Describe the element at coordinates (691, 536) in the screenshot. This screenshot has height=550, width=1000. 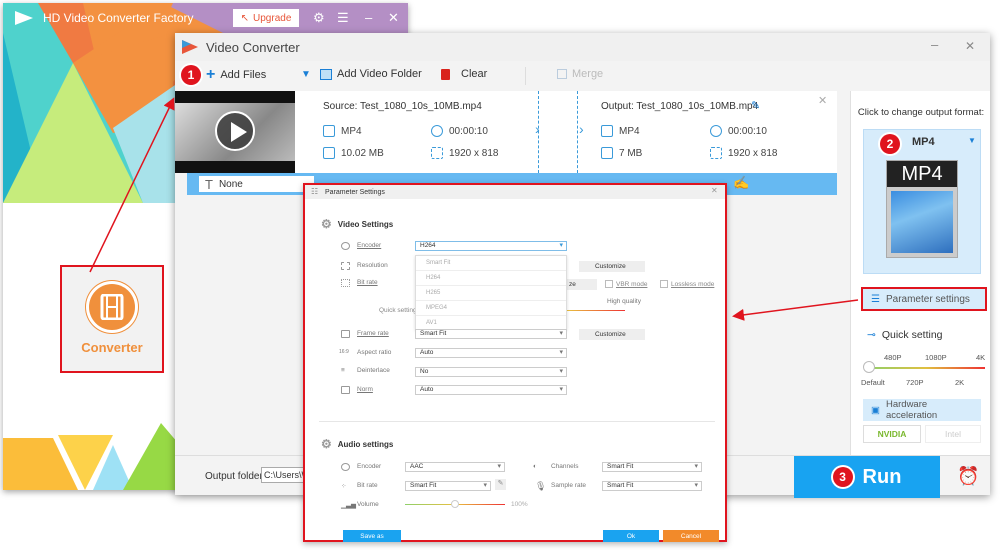
I see `cancel-button: Cancel` at that location.